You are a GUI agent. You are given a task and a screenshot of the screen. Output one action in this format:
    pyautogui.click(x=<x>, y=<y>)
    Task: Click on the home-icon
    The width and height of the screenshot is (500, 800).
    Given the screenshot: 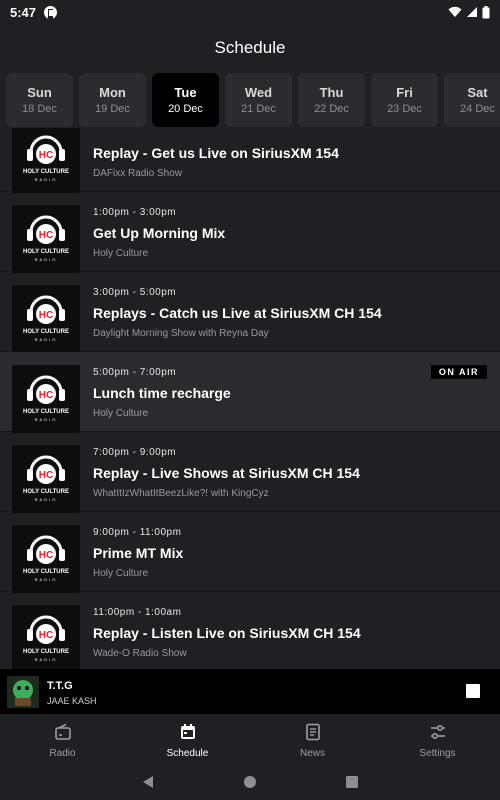 What is the action you would take?
    pyautogui.click(x=250, y=782)
    